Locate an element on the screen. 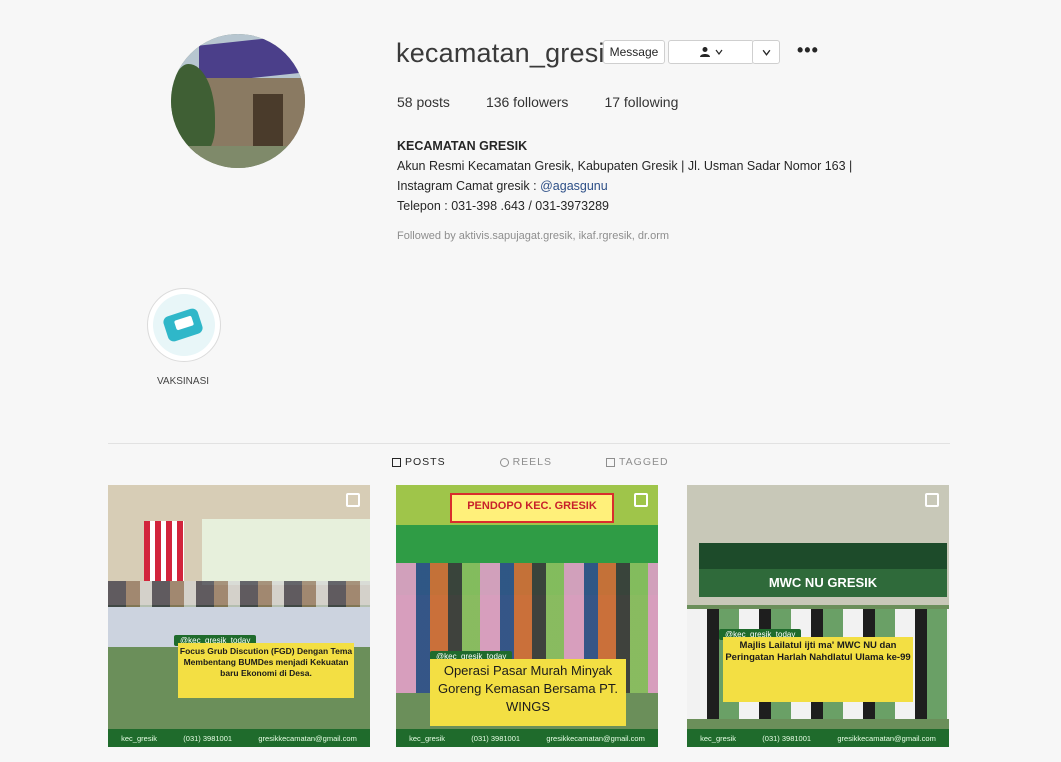 The image size is (1061, 762). tabs-divider is located at coordinates (529, 443).